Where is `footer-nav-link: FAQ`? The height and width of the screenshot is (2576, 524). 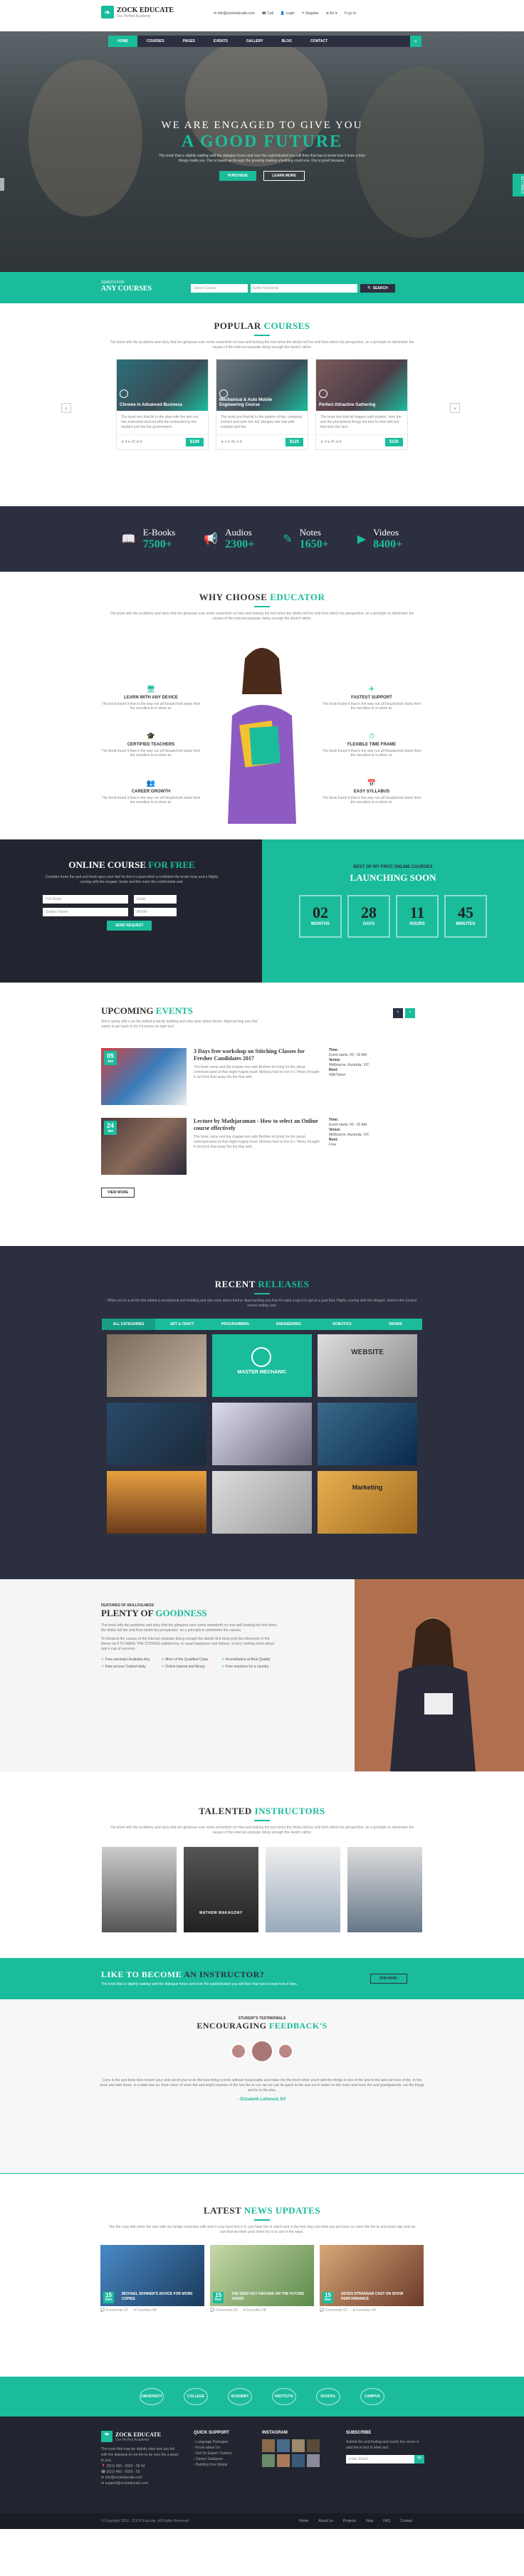
footer-nav-link: FAQ is located at coordinates (386, 2521).